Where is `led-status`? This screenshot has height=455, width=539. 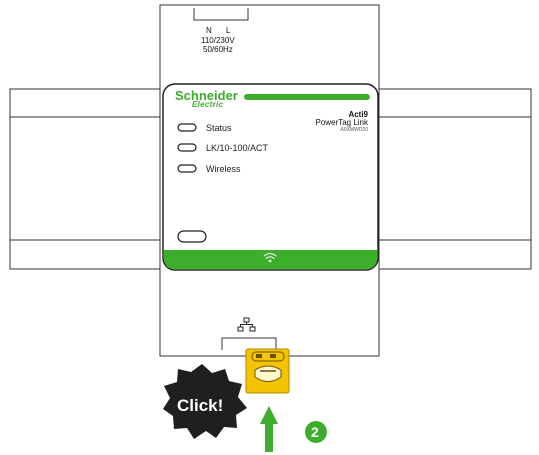 led-status is located at coordinates (187, 127).